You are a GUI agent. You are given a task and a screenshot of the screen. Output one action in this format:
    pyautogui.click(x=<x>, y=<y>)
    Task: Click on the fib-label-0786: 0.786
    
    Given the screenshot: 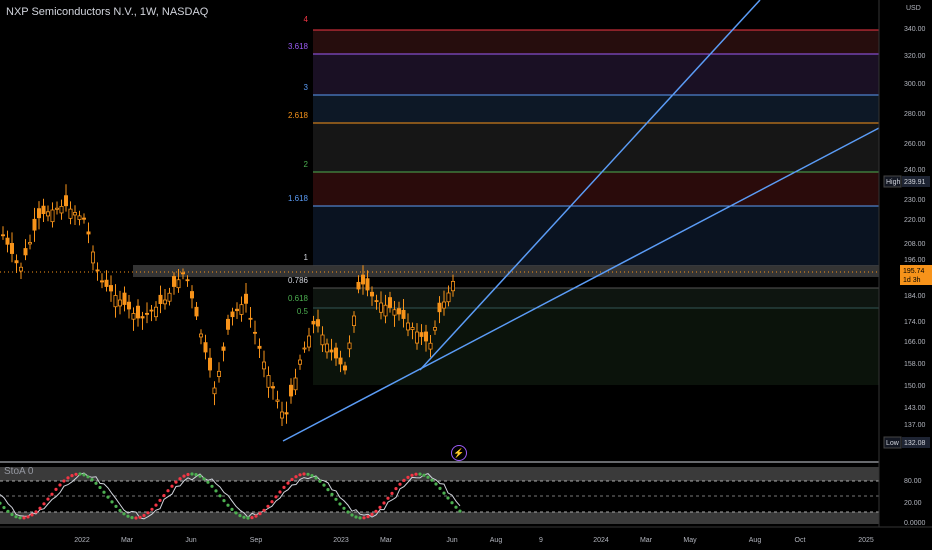 What is the action you would take?
    pyautogui.click(x=298, y=280)
    